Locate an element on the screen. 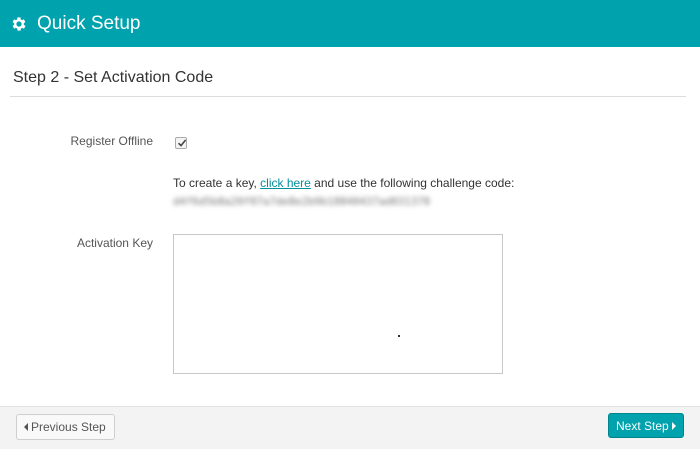 The height and width of the screenshot is (449, 700). caret-right-icon is located at coordinates (673, 425).